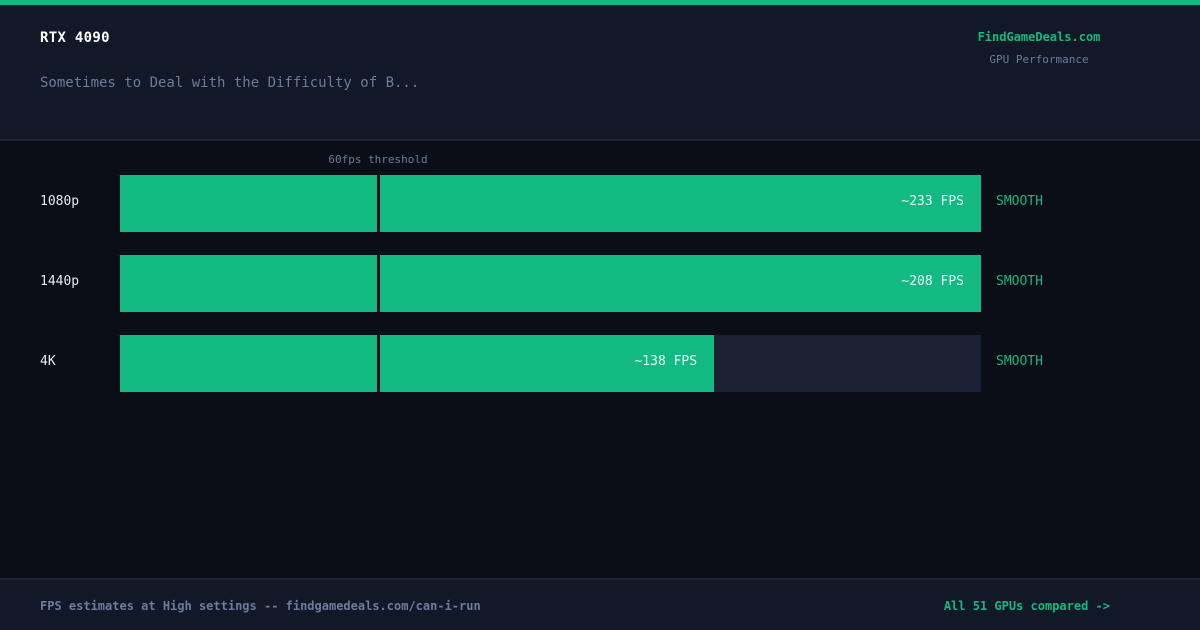 The image size is (1200, 630). What do you see at coordinates (48, 361) in the screenshot?
I see `resolution-label: 4K` at bounding box center [48, 361].